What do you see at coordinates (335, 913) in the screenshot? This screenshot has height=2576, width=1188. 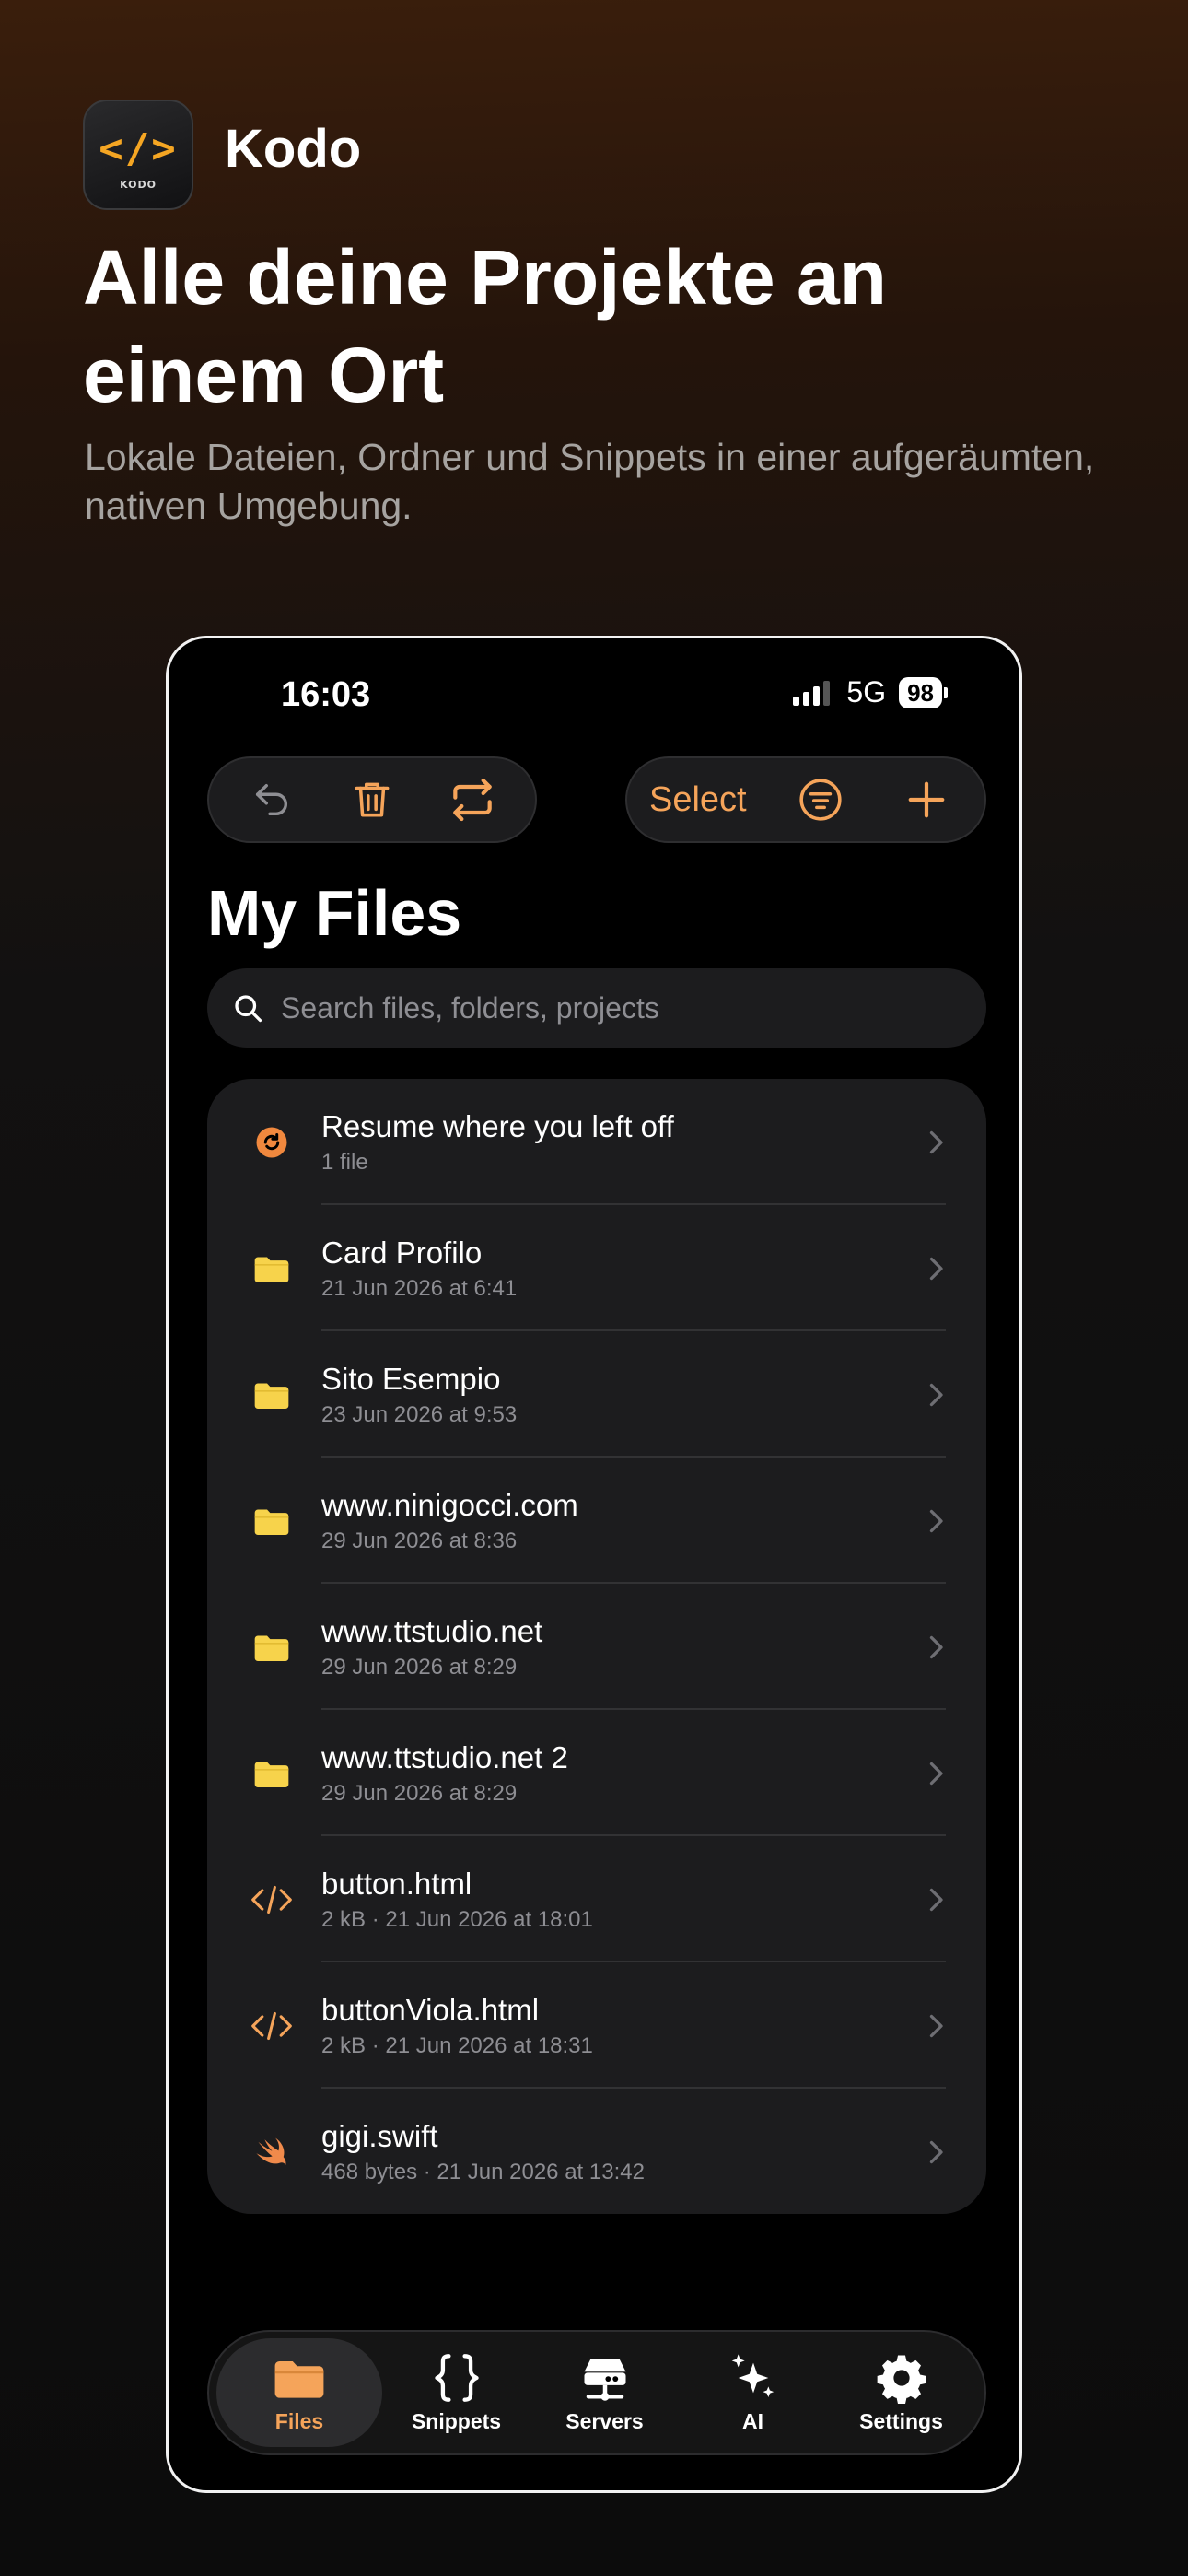 I see `page-title: My Files` at bounding box center [335, 913].